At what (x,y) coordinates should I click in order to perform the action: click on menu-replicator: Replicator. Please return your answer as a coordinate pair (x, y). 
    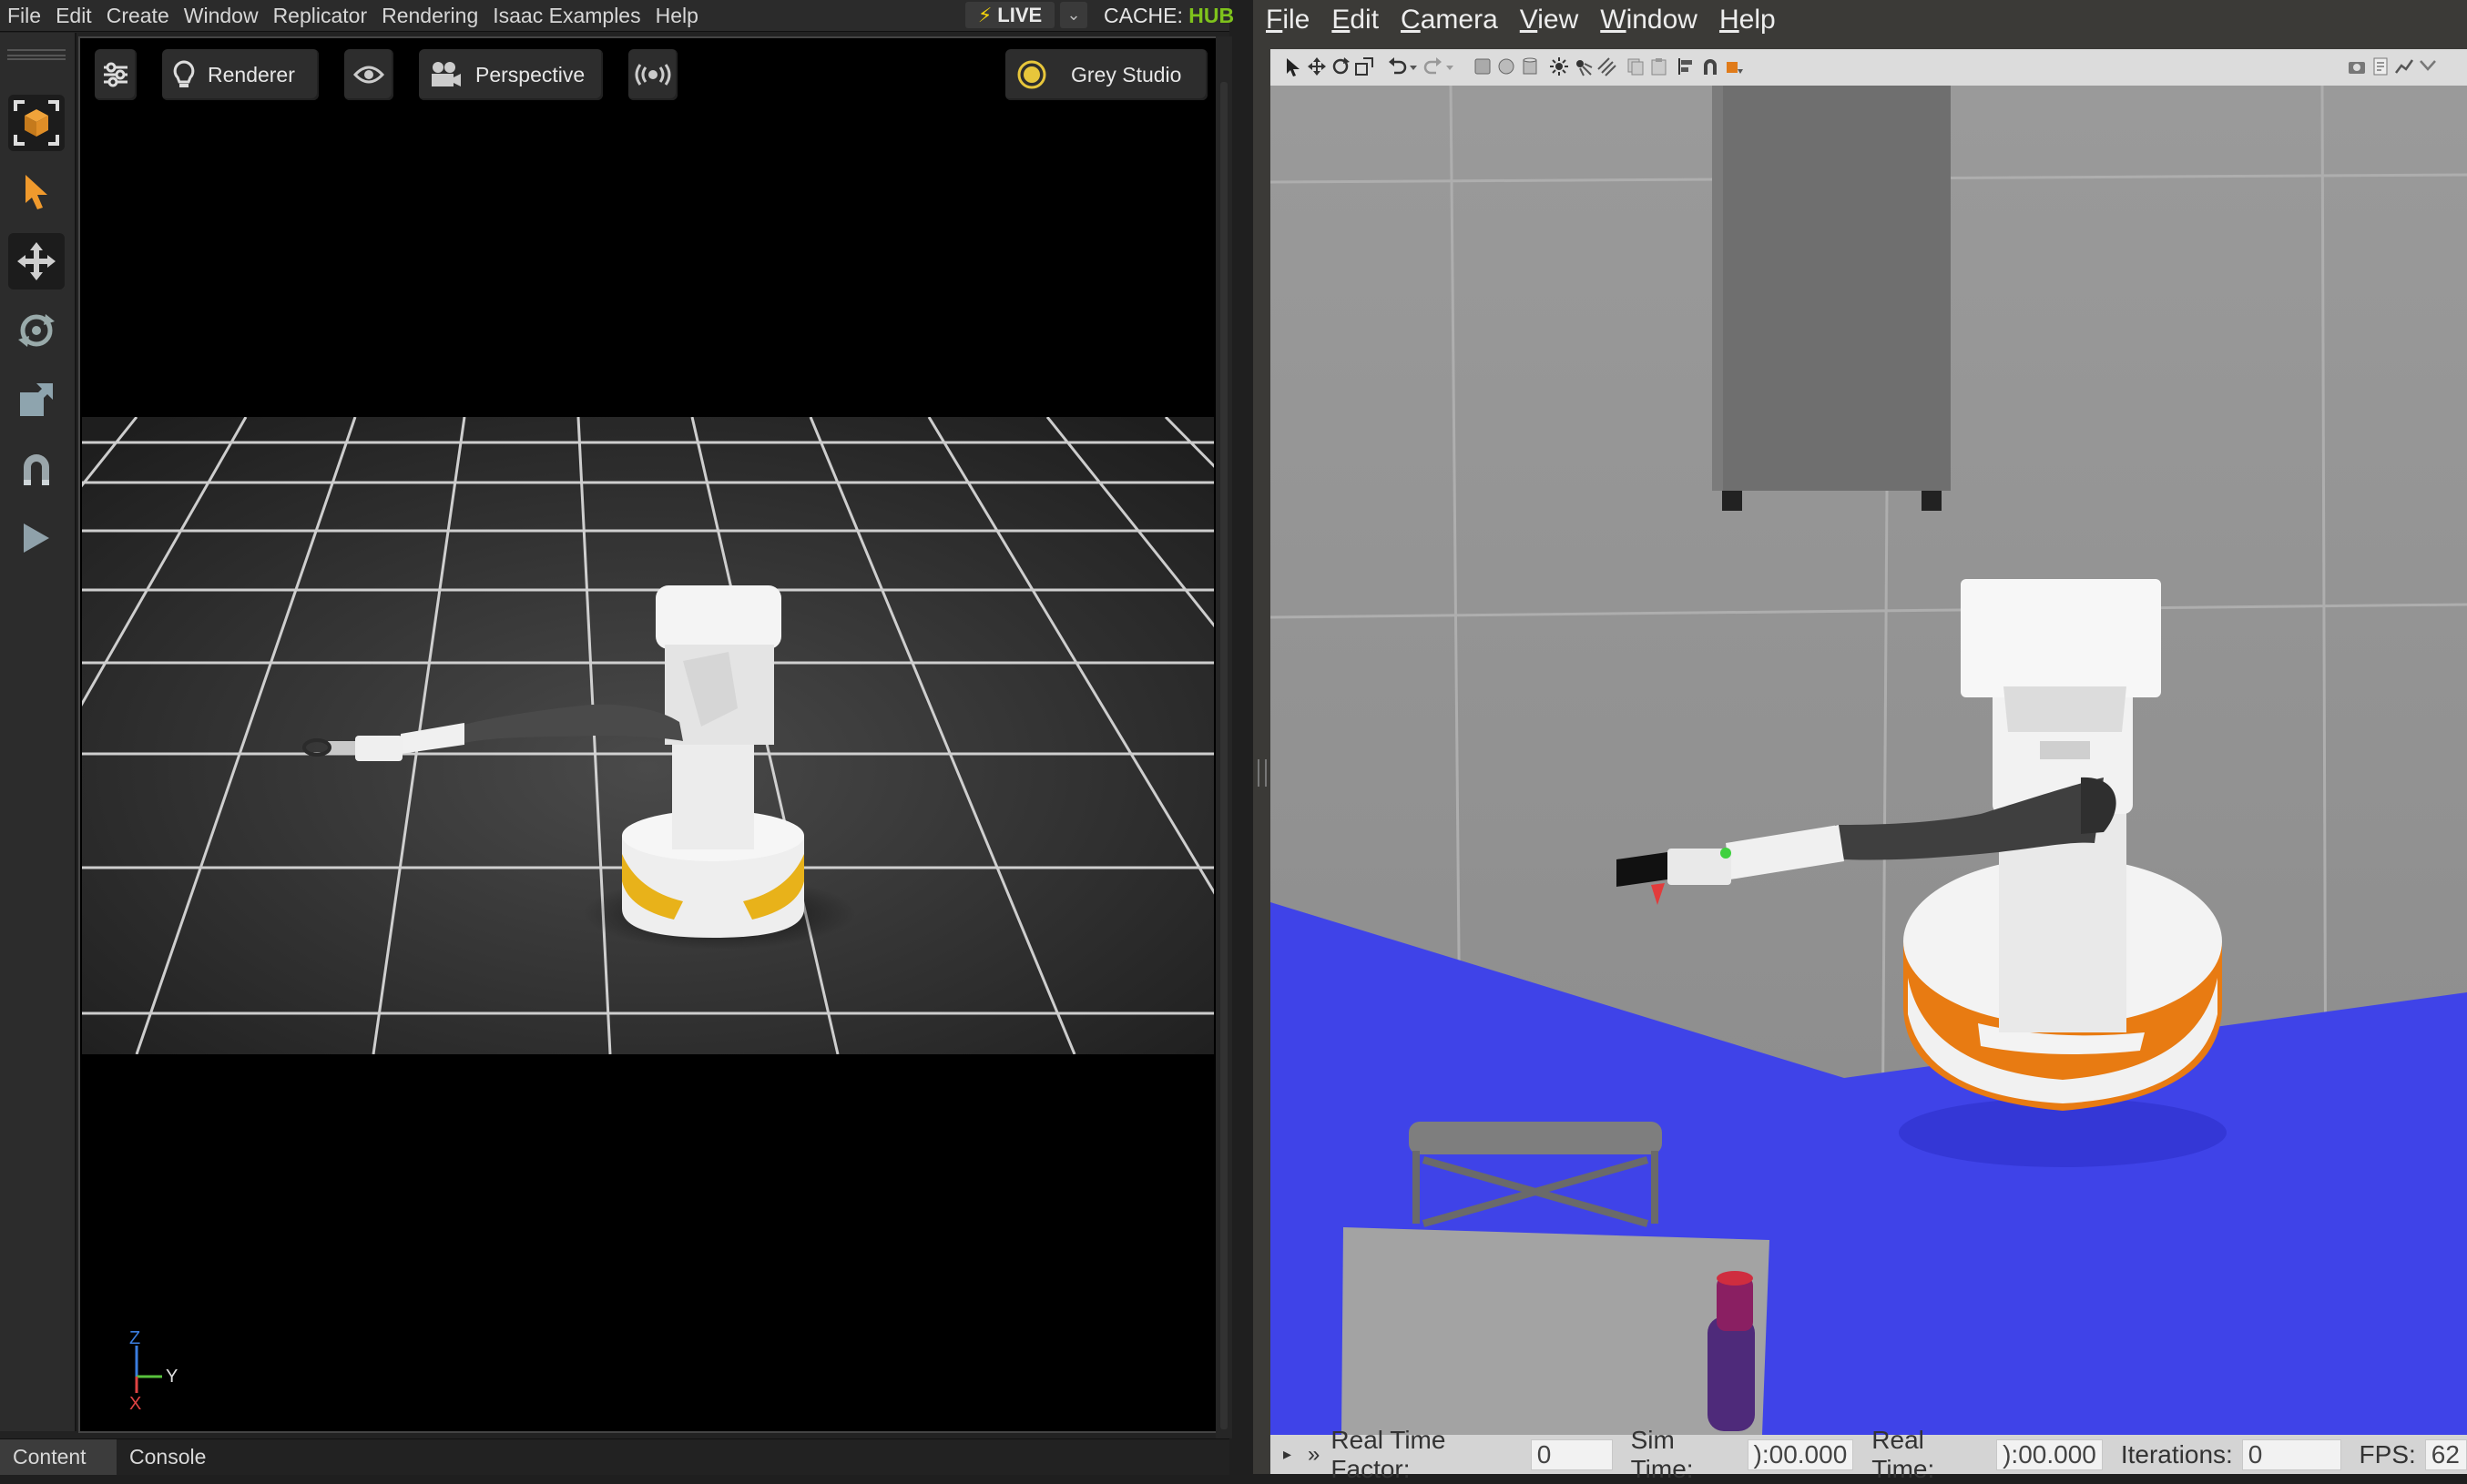
    Looking at the image, I should click on (320, 15).